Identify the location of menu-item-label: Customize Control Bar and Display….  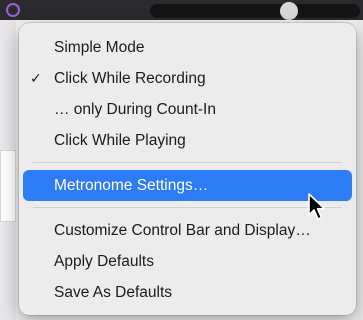
(182, 230).